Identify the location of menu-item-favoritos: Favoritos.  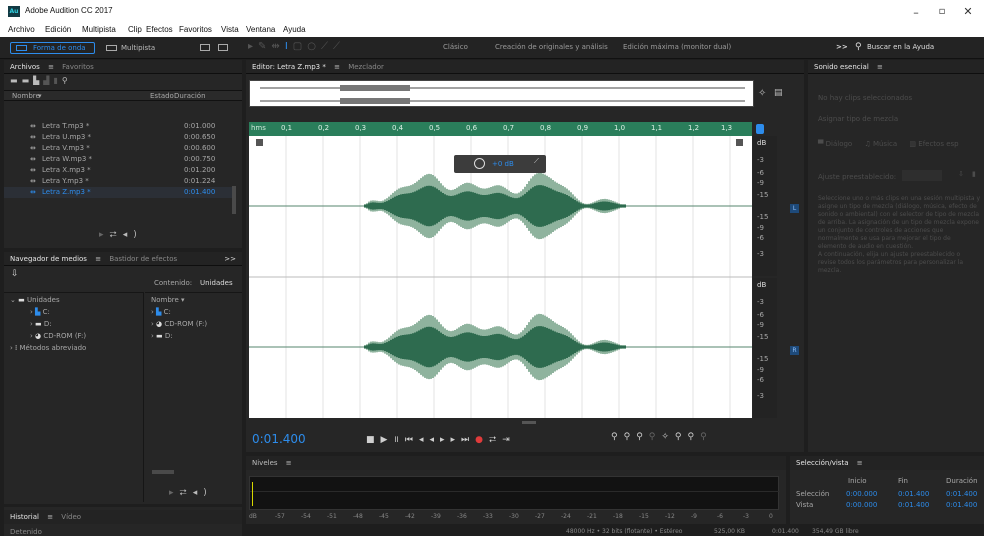
(195, 29).